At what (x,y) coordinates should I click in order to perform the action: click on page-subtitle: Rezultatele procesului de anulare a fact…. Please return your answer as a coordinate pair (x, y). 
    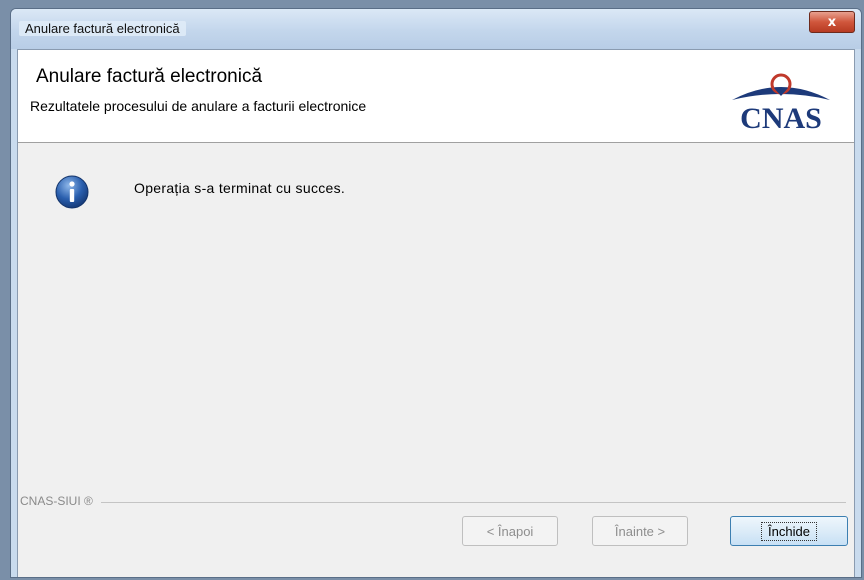
    Looking at the image, I should click on (198, 106).